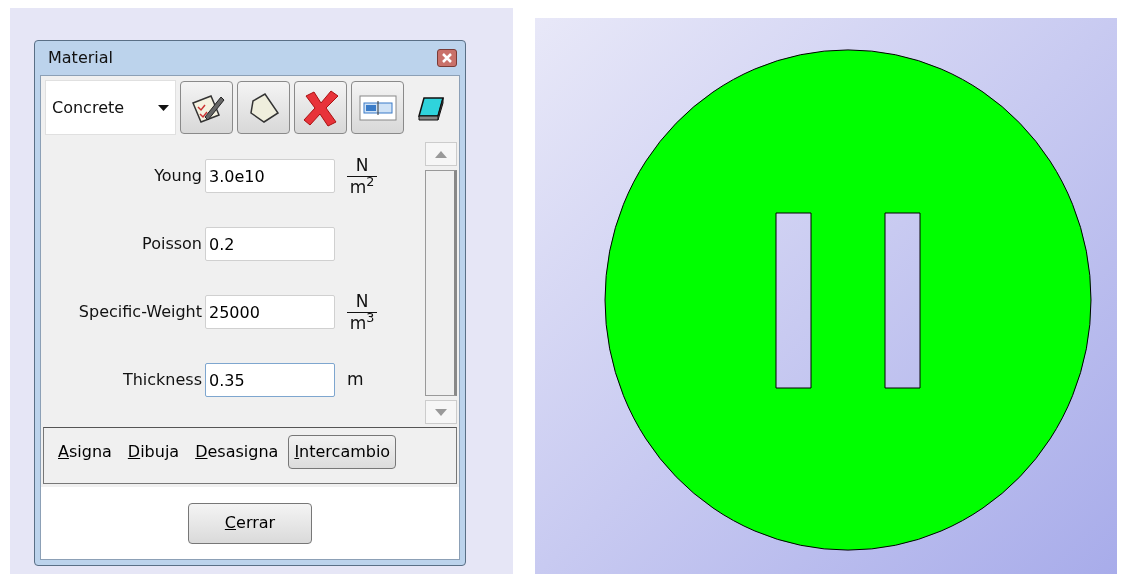  What do you see at coordinates (441, 283) in the screenshot?
I see `scrollbar` at bounding box center [441, 283].